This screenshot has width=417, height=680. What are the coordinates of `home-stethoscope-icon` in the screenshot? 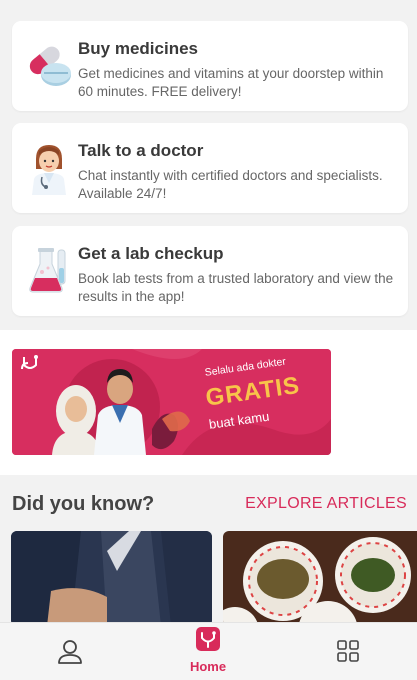 It's located at (208, 639).